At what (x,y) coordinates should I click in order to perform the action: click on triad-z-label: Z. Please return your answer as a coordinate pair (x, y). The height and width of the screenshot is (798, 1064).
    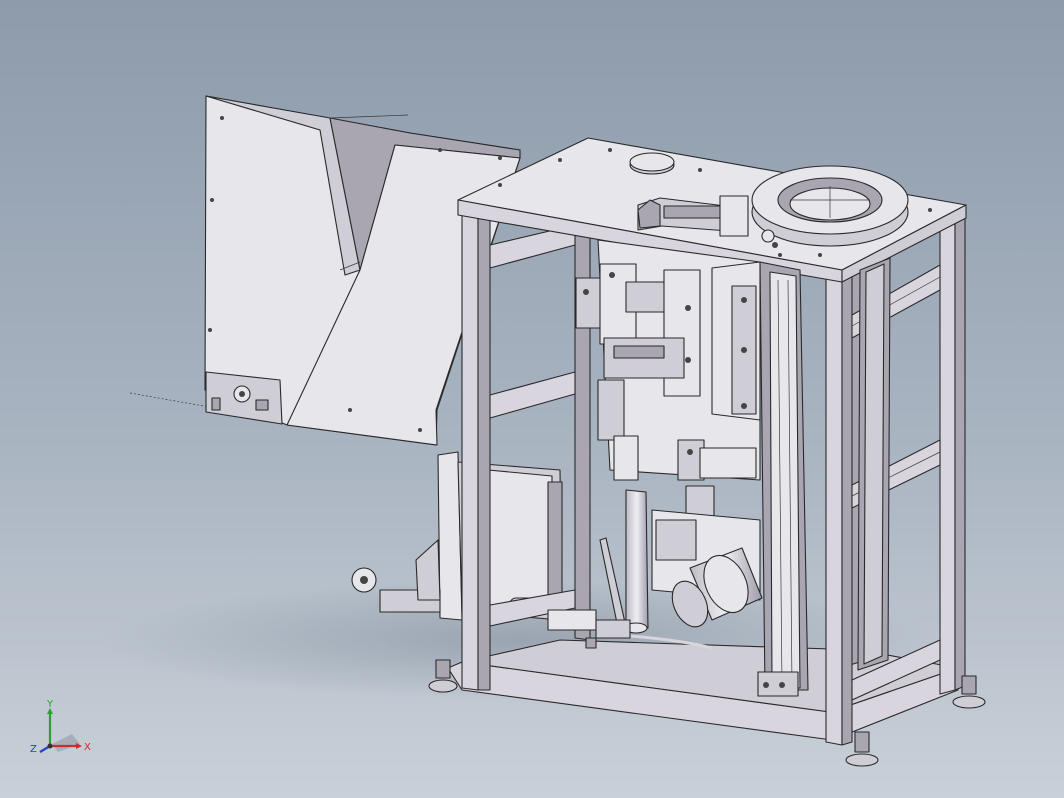
    Looking at the image, I should click on (33, 749).